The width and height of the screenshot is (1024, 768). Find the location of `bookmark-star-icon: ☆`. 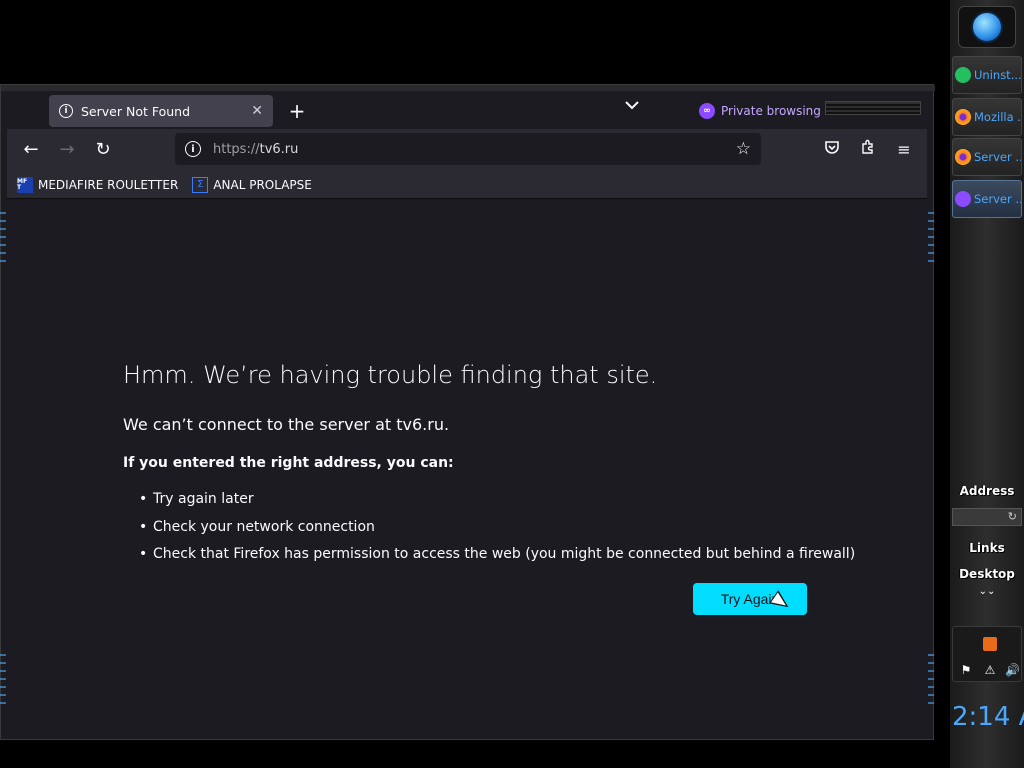

bookmark-star-icon: ☆ is located at coordinates (743, 149).